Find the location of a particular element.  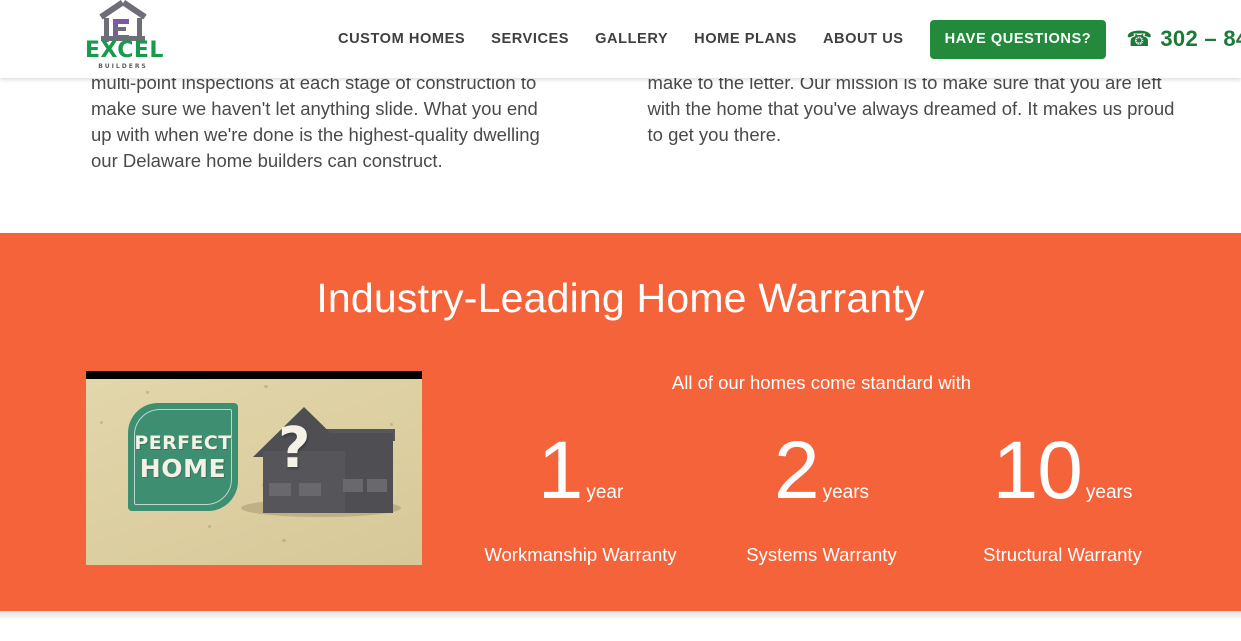

stat-figure: 2 years is located at coordinates (821, 471).